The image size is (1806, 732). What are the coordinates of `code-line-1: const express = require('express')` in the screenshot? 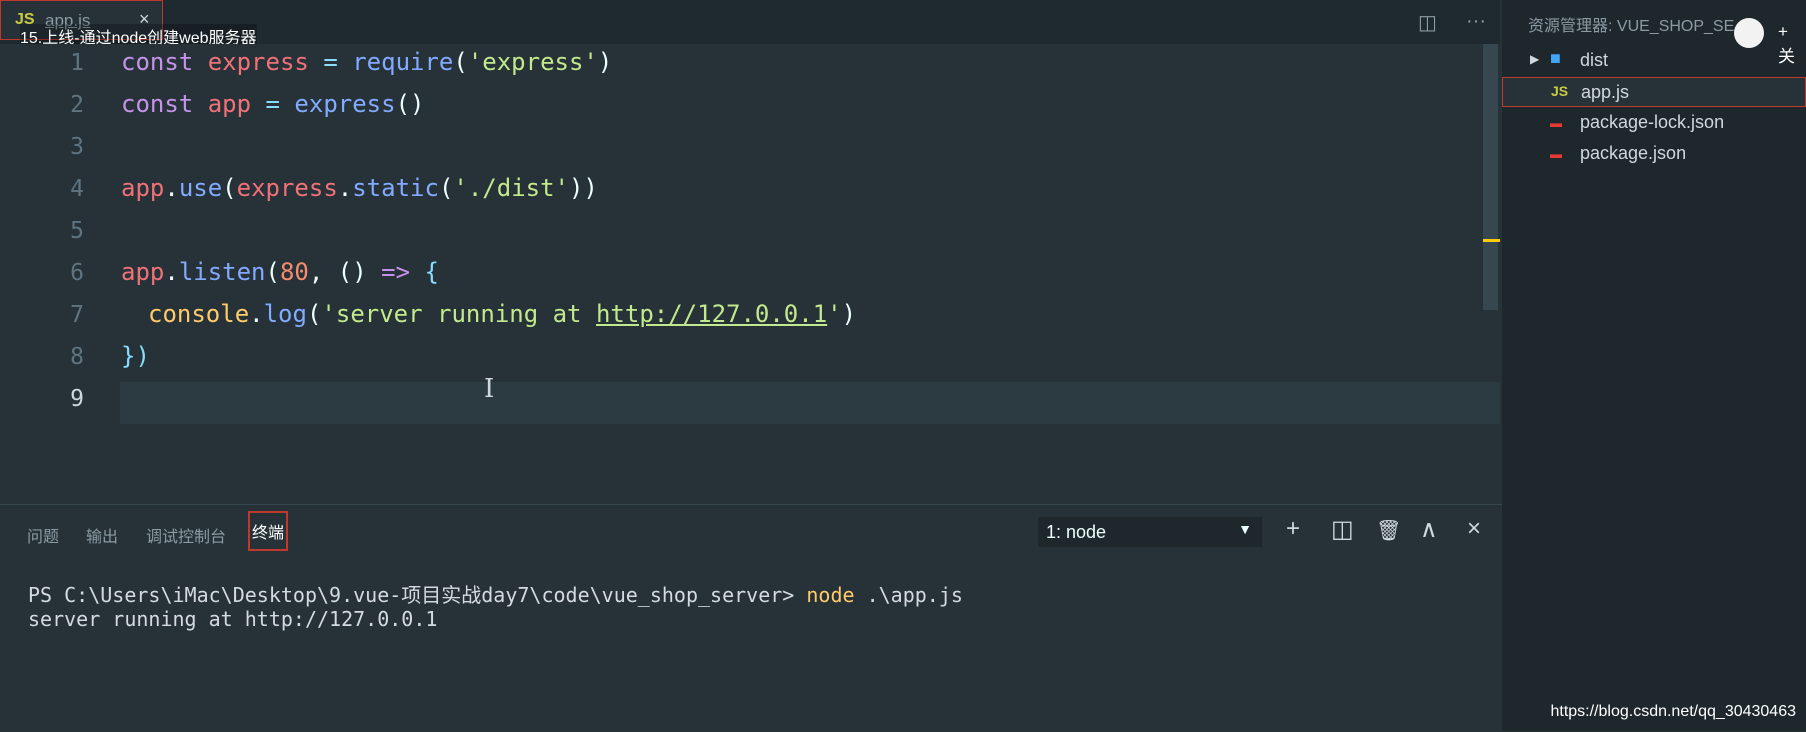 It's located at (366, 62).